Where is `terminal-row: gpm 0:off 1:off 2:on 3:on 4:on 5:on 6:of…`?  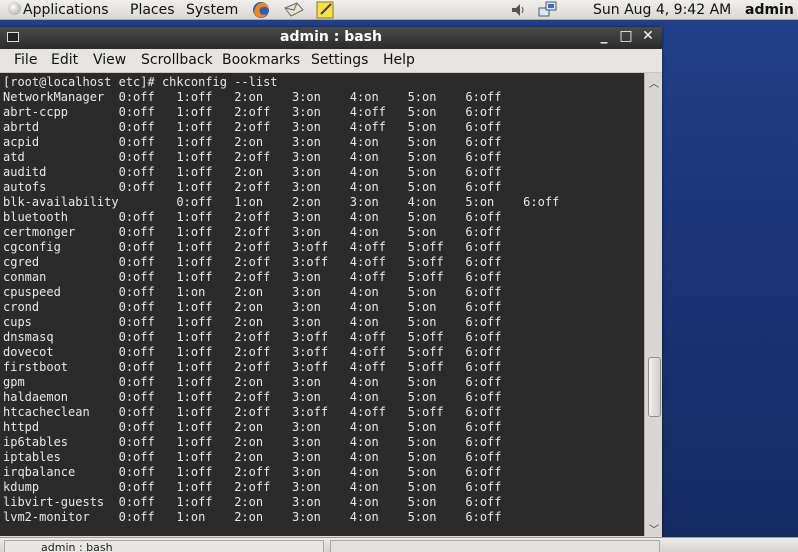 terminal-row: gpm 0:off 1:off 2:on 3:on 4:on 5:on 6:of… is located at coordinates (252, 382).